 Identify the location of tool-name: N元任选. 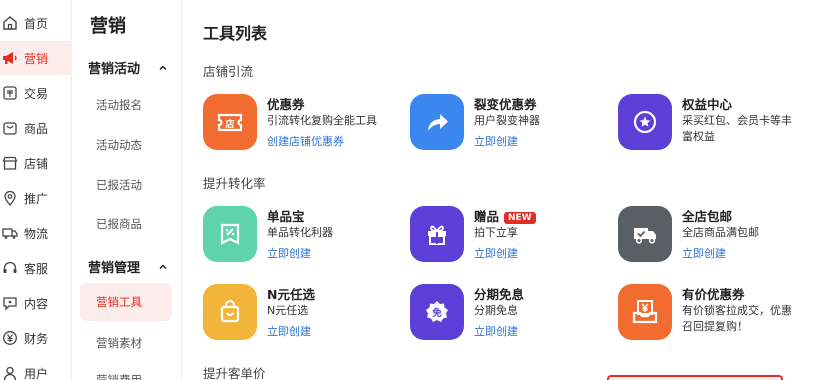
(291, 294).